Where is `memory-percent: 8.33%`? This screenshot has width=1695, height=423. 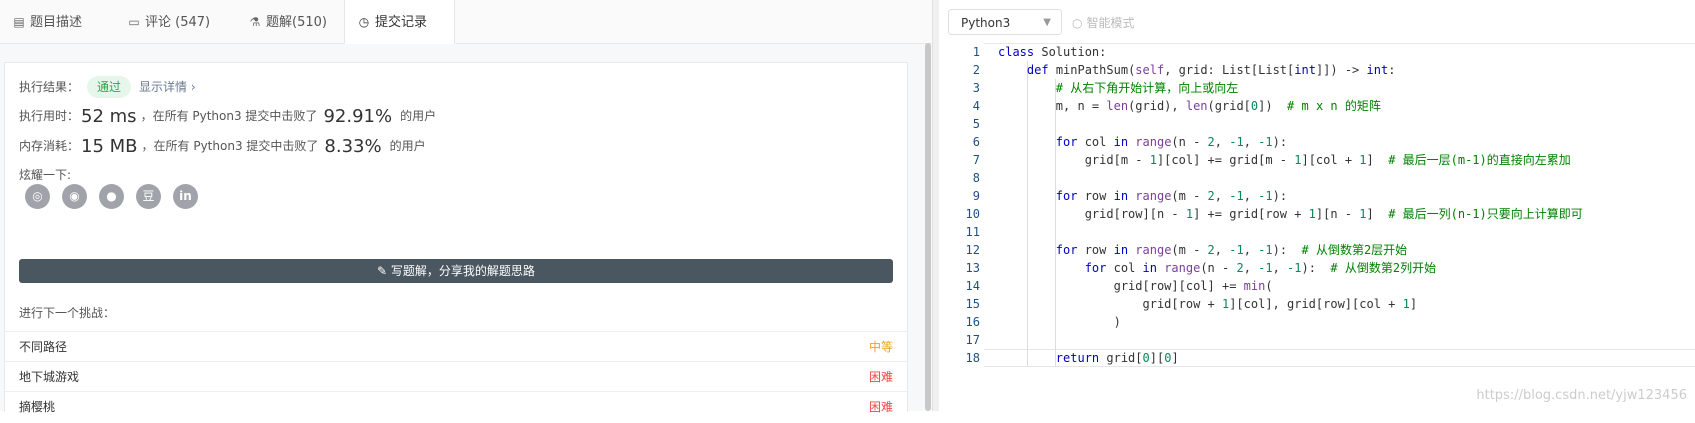
memory-percent: 8.33% is located at coordinates (353, 146).